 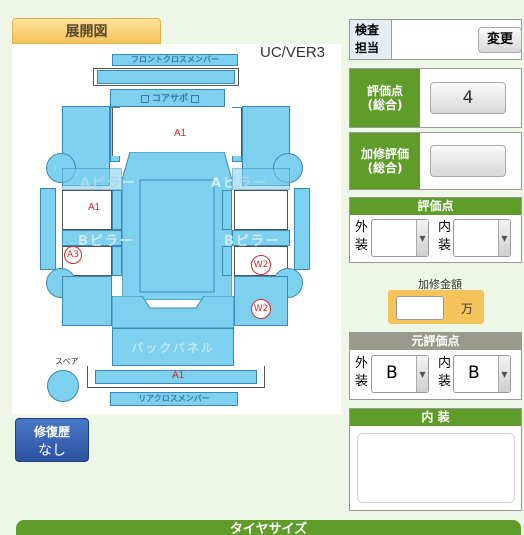 I want to click on original-exterior-label: 外 装, so click(x=361, y=373).